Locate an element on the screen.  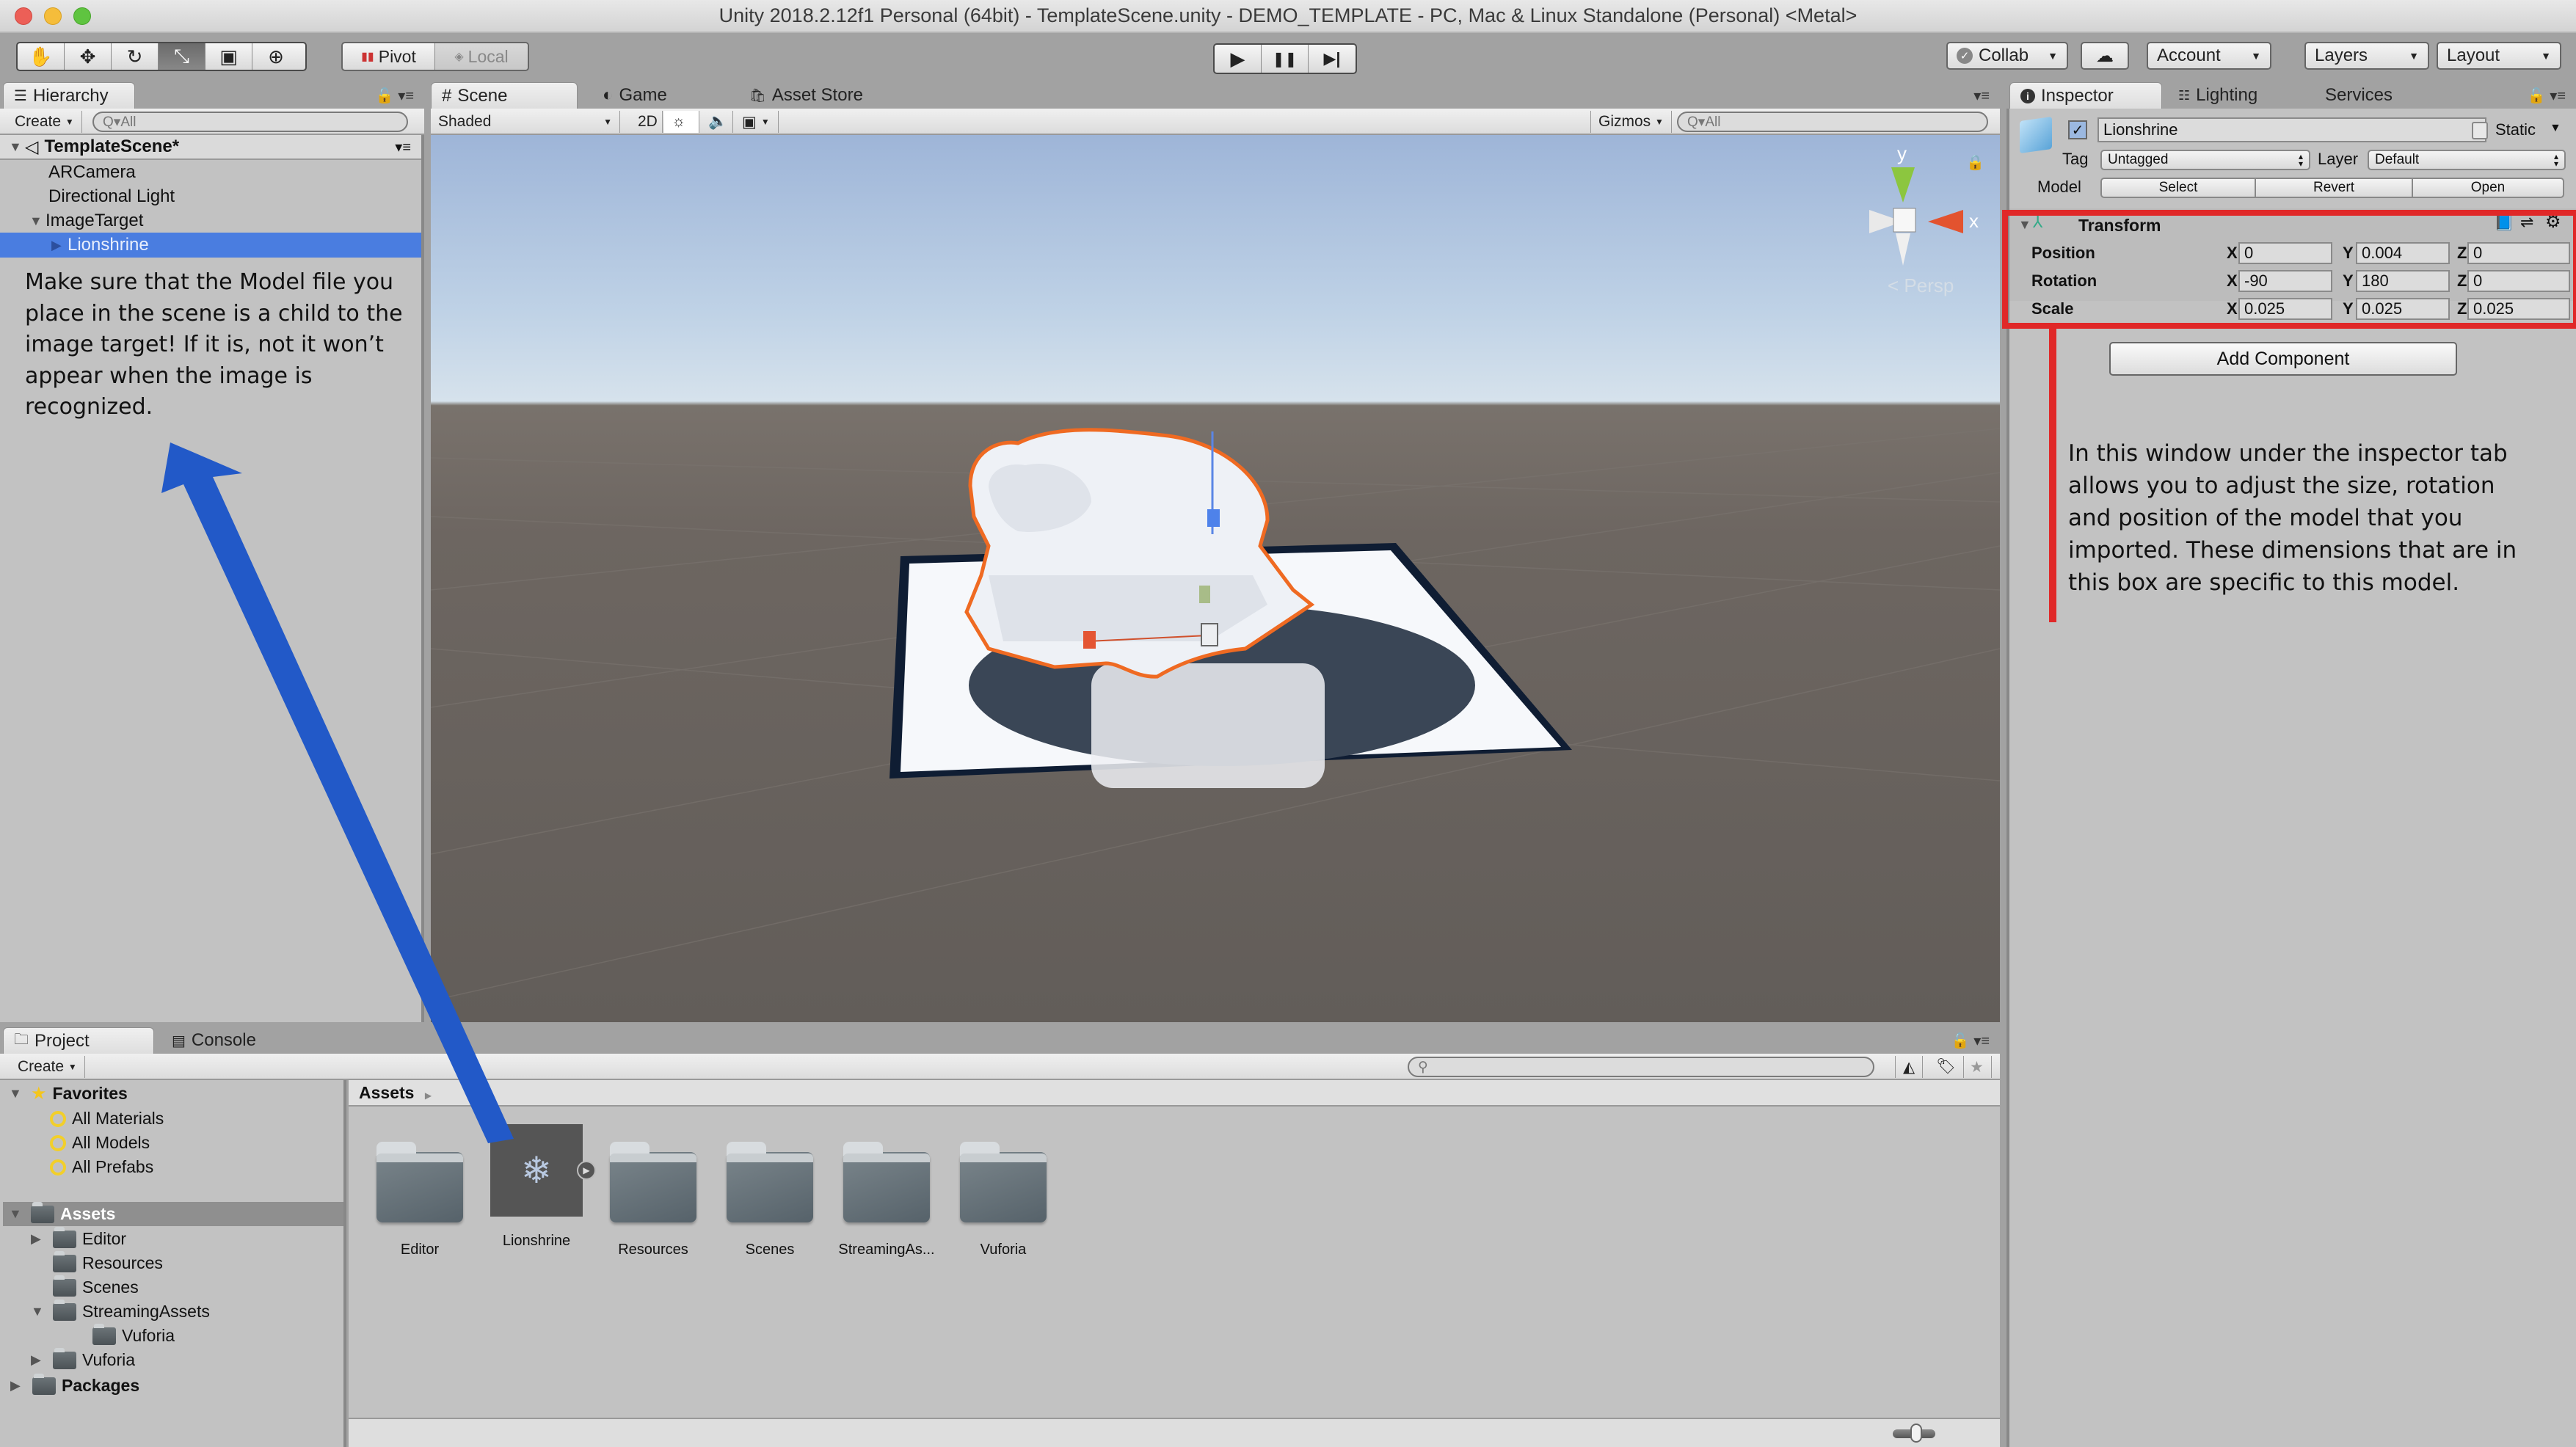
scene-menu-icon: ▾≡ is located at coordinates (403, 147).